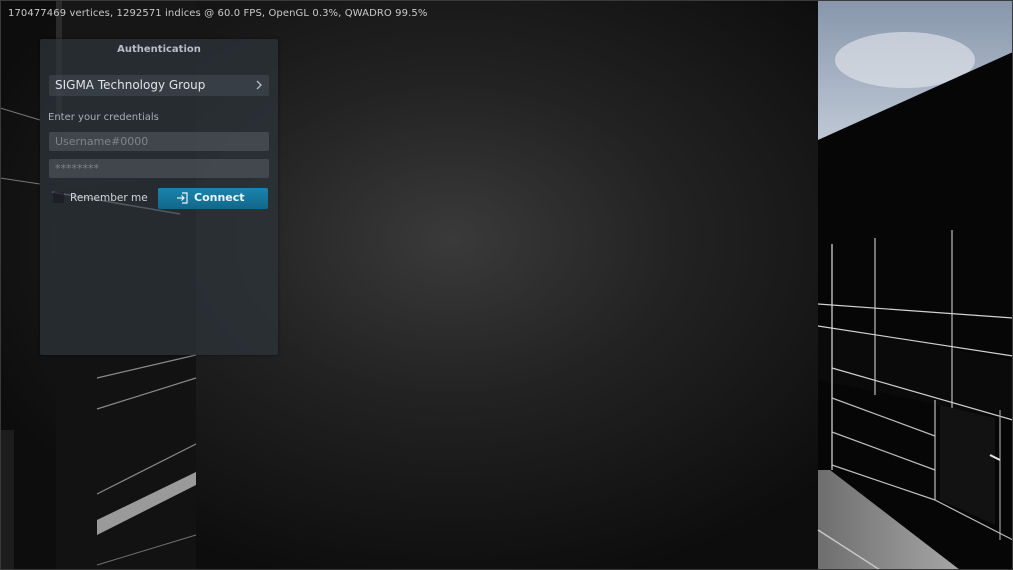  I want to click on remember-me-checkbox, so click(58, 197).